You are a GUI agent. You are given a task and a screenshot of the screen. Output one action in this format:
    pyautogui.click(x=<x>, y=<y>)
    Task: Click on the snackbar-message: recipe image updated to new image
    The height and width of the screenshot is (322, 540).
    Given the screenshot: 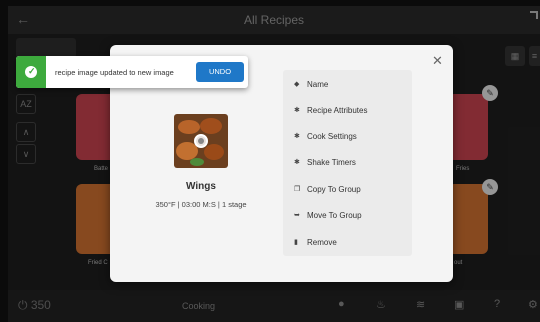 What is the action you would take?
    pyautogui.click(x=114, y=72)
    